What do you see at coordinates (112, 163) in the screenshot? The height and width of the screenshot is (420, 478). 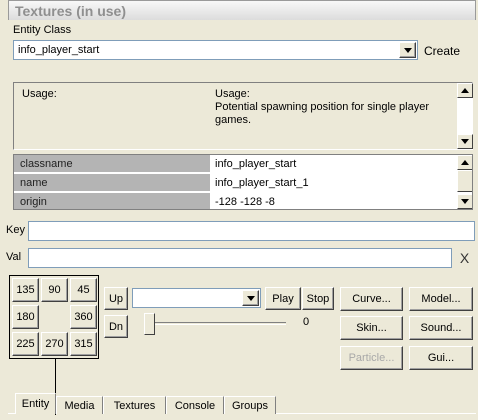 I see `property-key: classname` at bounding box center [112, 163].